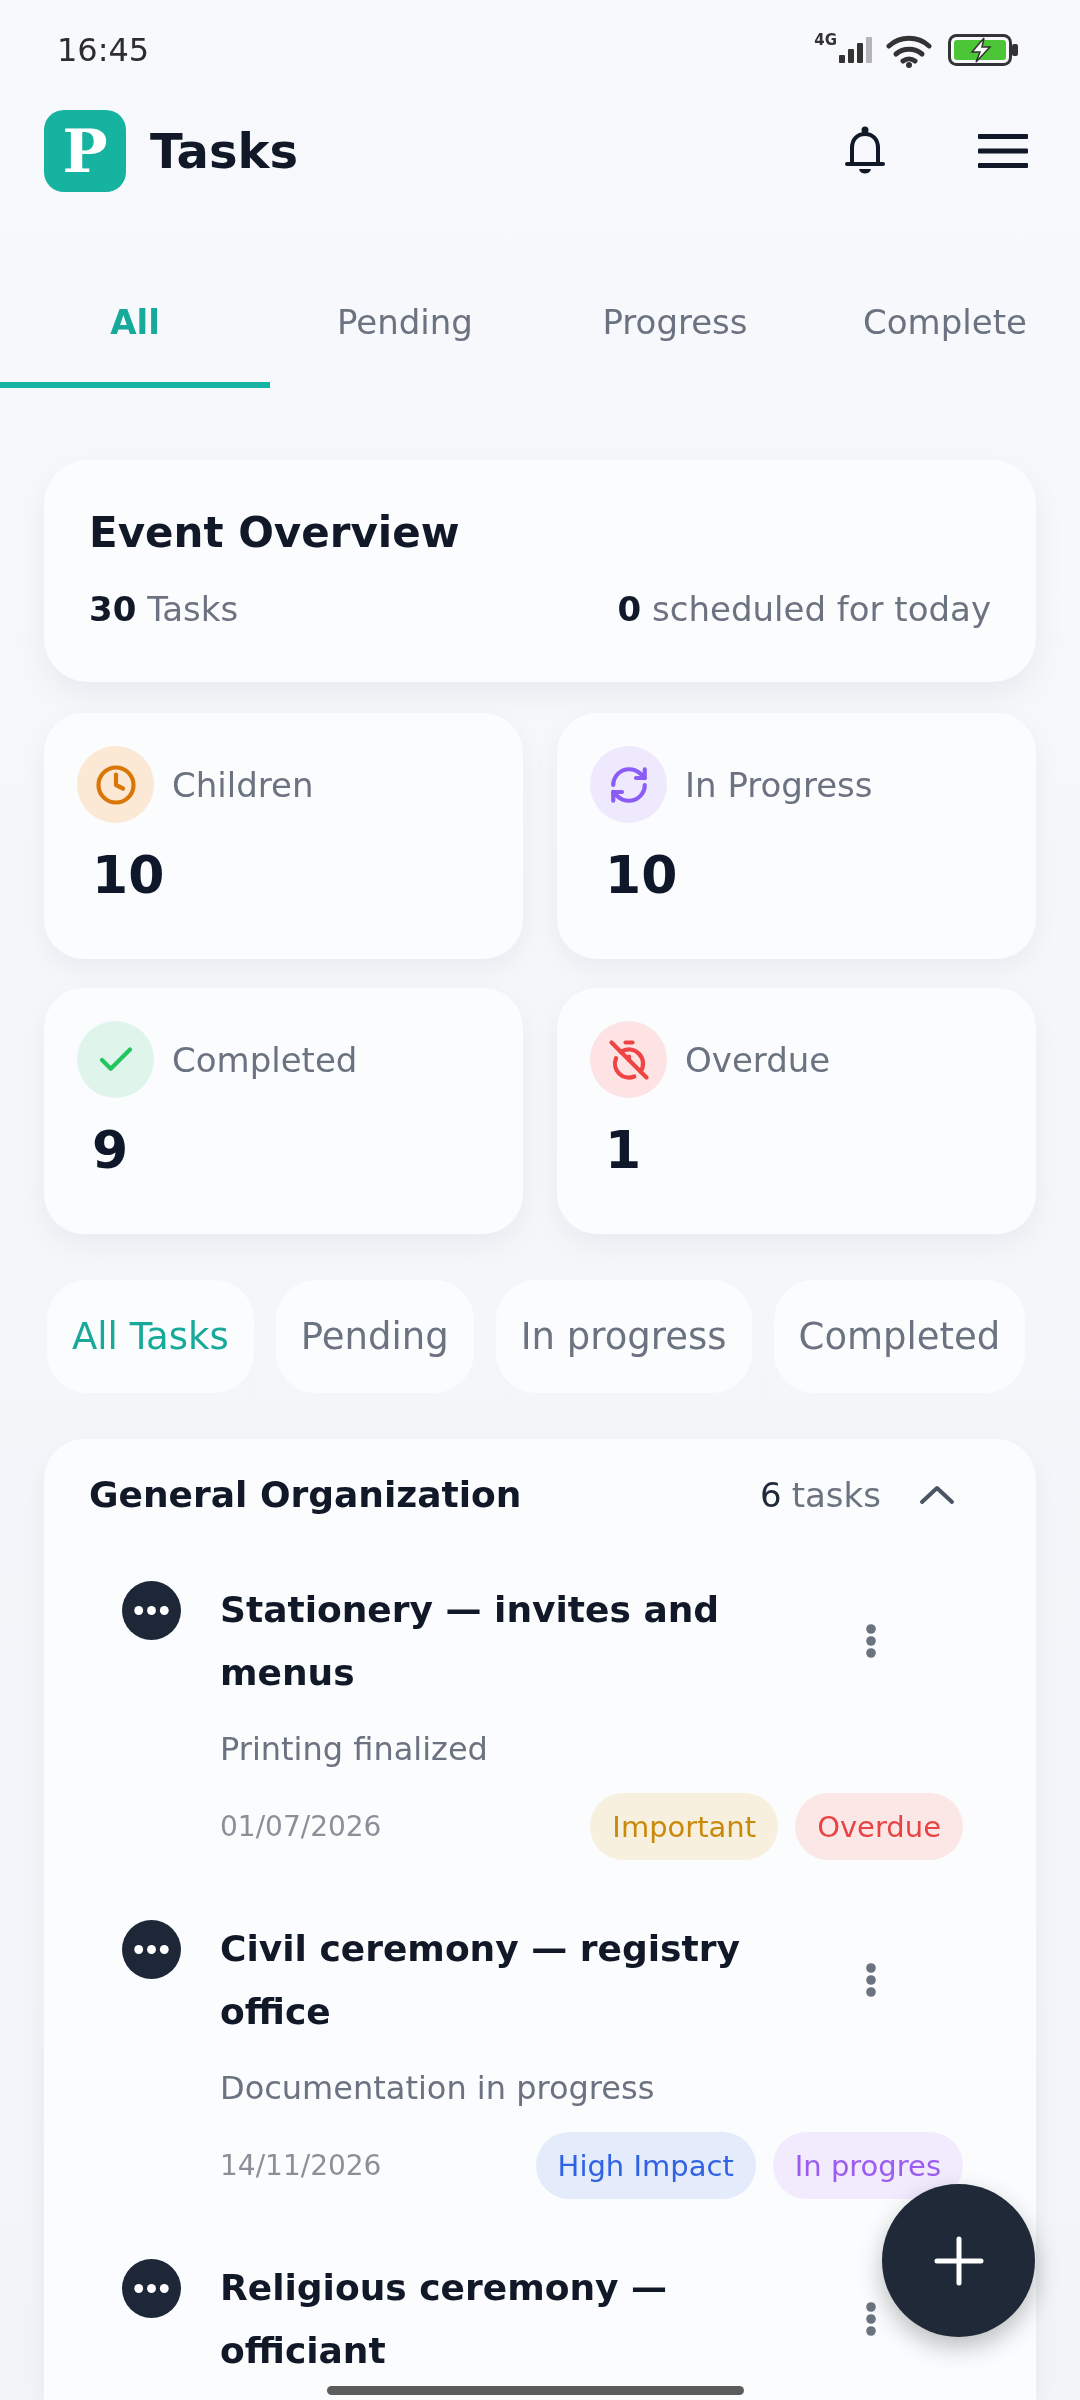  Describe the element at coordinates (444, 2319) in the screenshot. I see `task-title: Religious ceremony — officiant` at that location.